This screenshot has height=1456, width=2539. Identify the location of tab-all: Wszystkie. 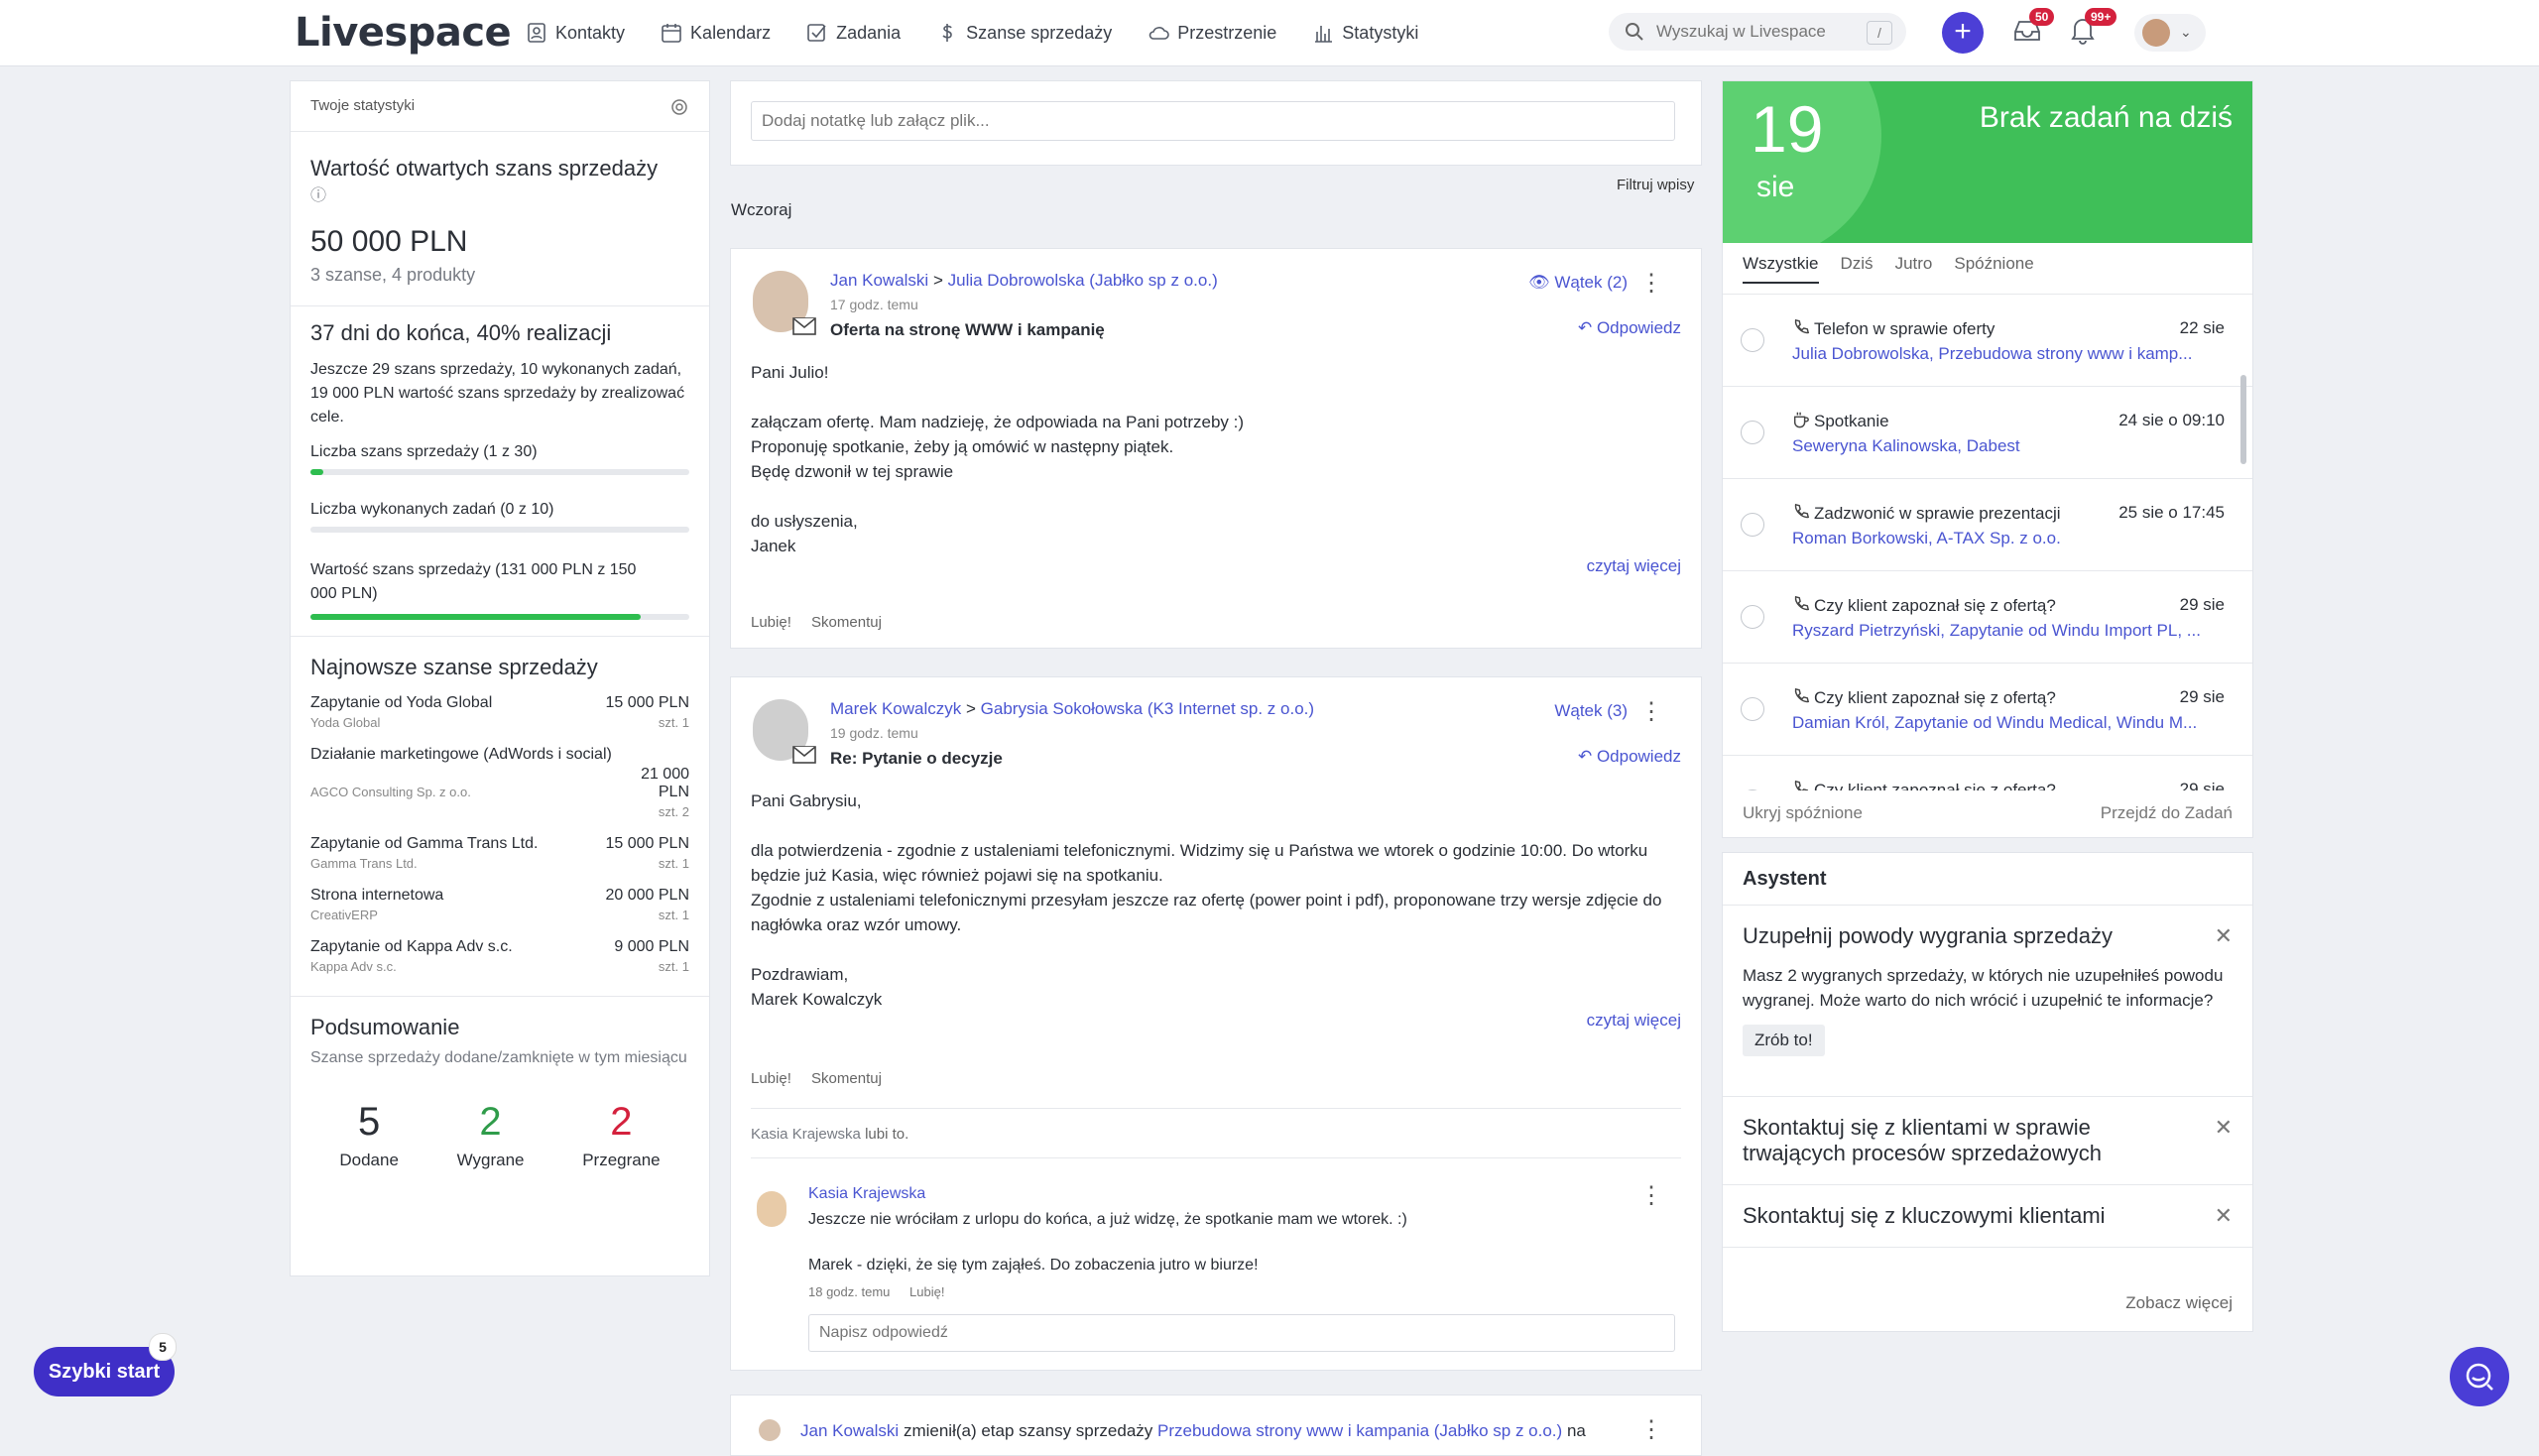
(1781, 269).